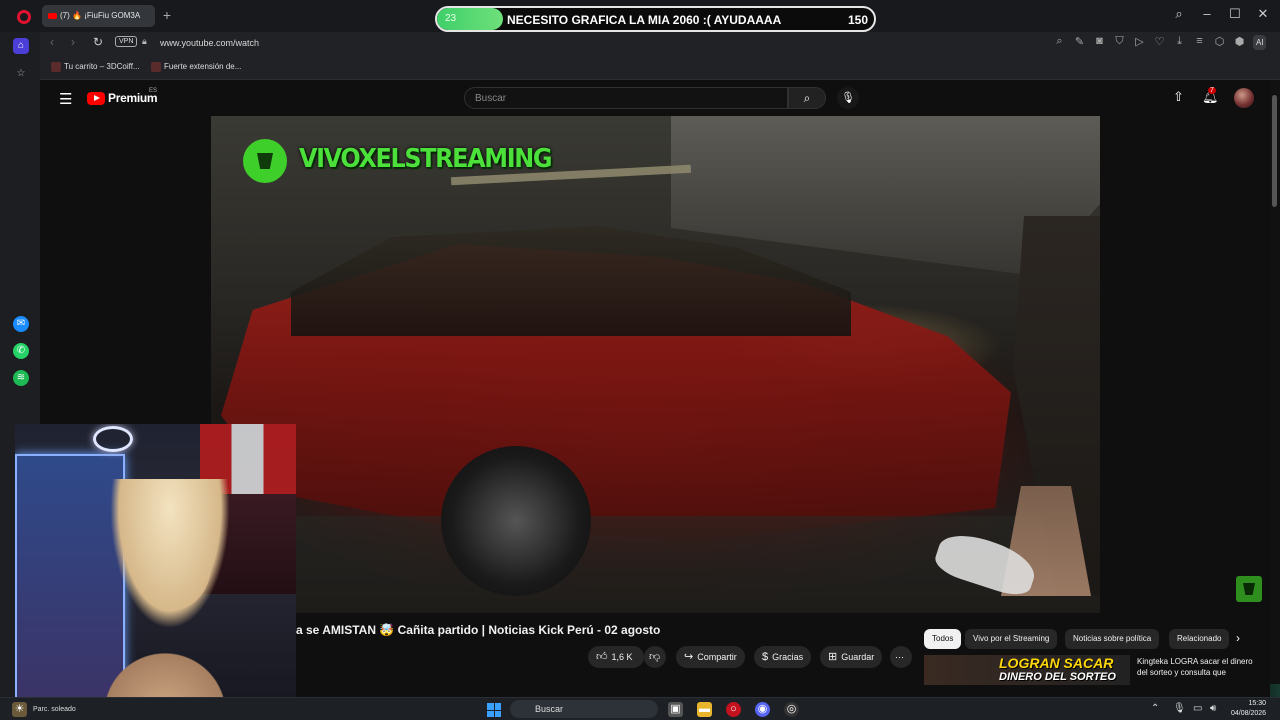 This screenshot has height=720, width=1280. I want to click on shield-icon: ⛉, so click(1119, 42).